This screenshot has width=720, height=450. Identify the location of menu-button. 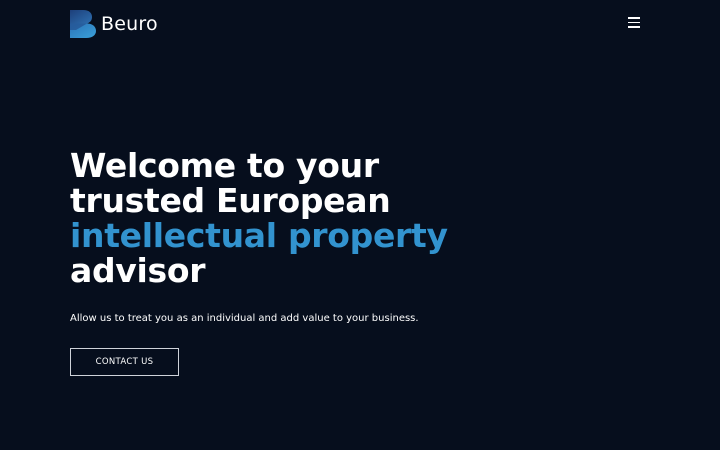
(634, 22).